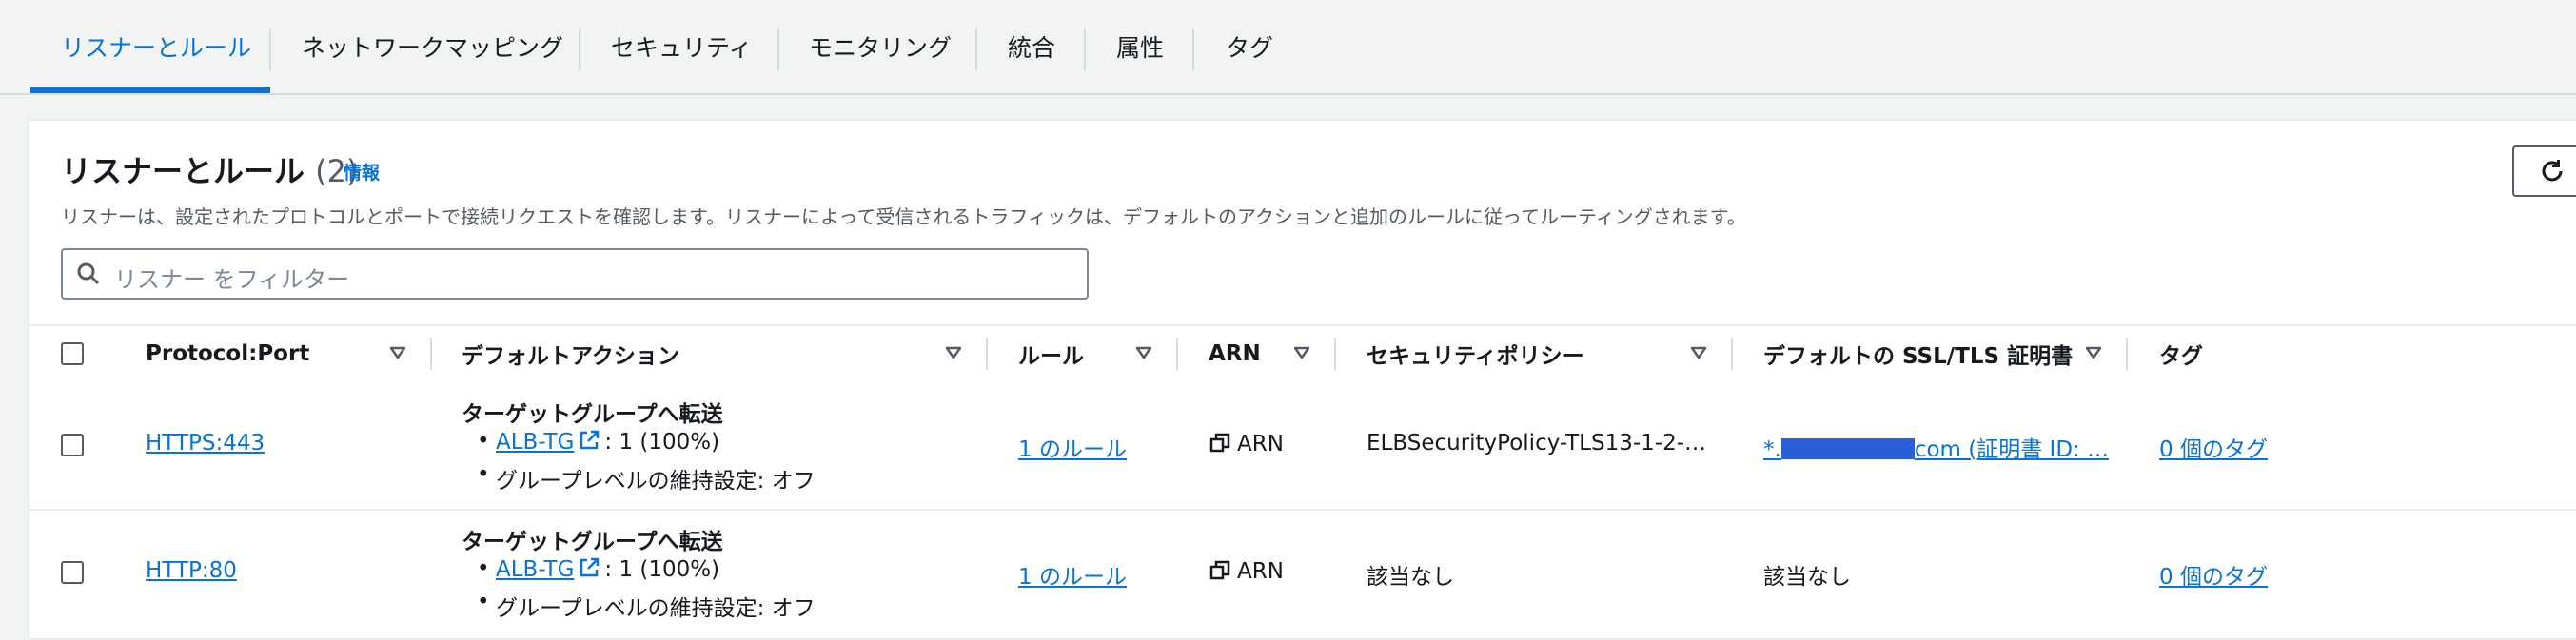 This screenshot has width=2576, height=640. What do you see at coordinates (575, 274) in the screenshot?
I see `listener-filter-input: リスナー をフィルター` at bounding box center [575, 274].